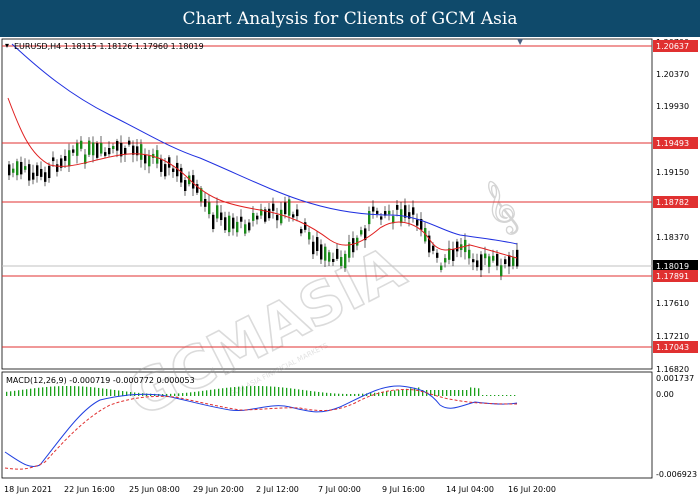 The image size is (700, 500). I want to click on level-label: 1.18782, so click(672, 202).